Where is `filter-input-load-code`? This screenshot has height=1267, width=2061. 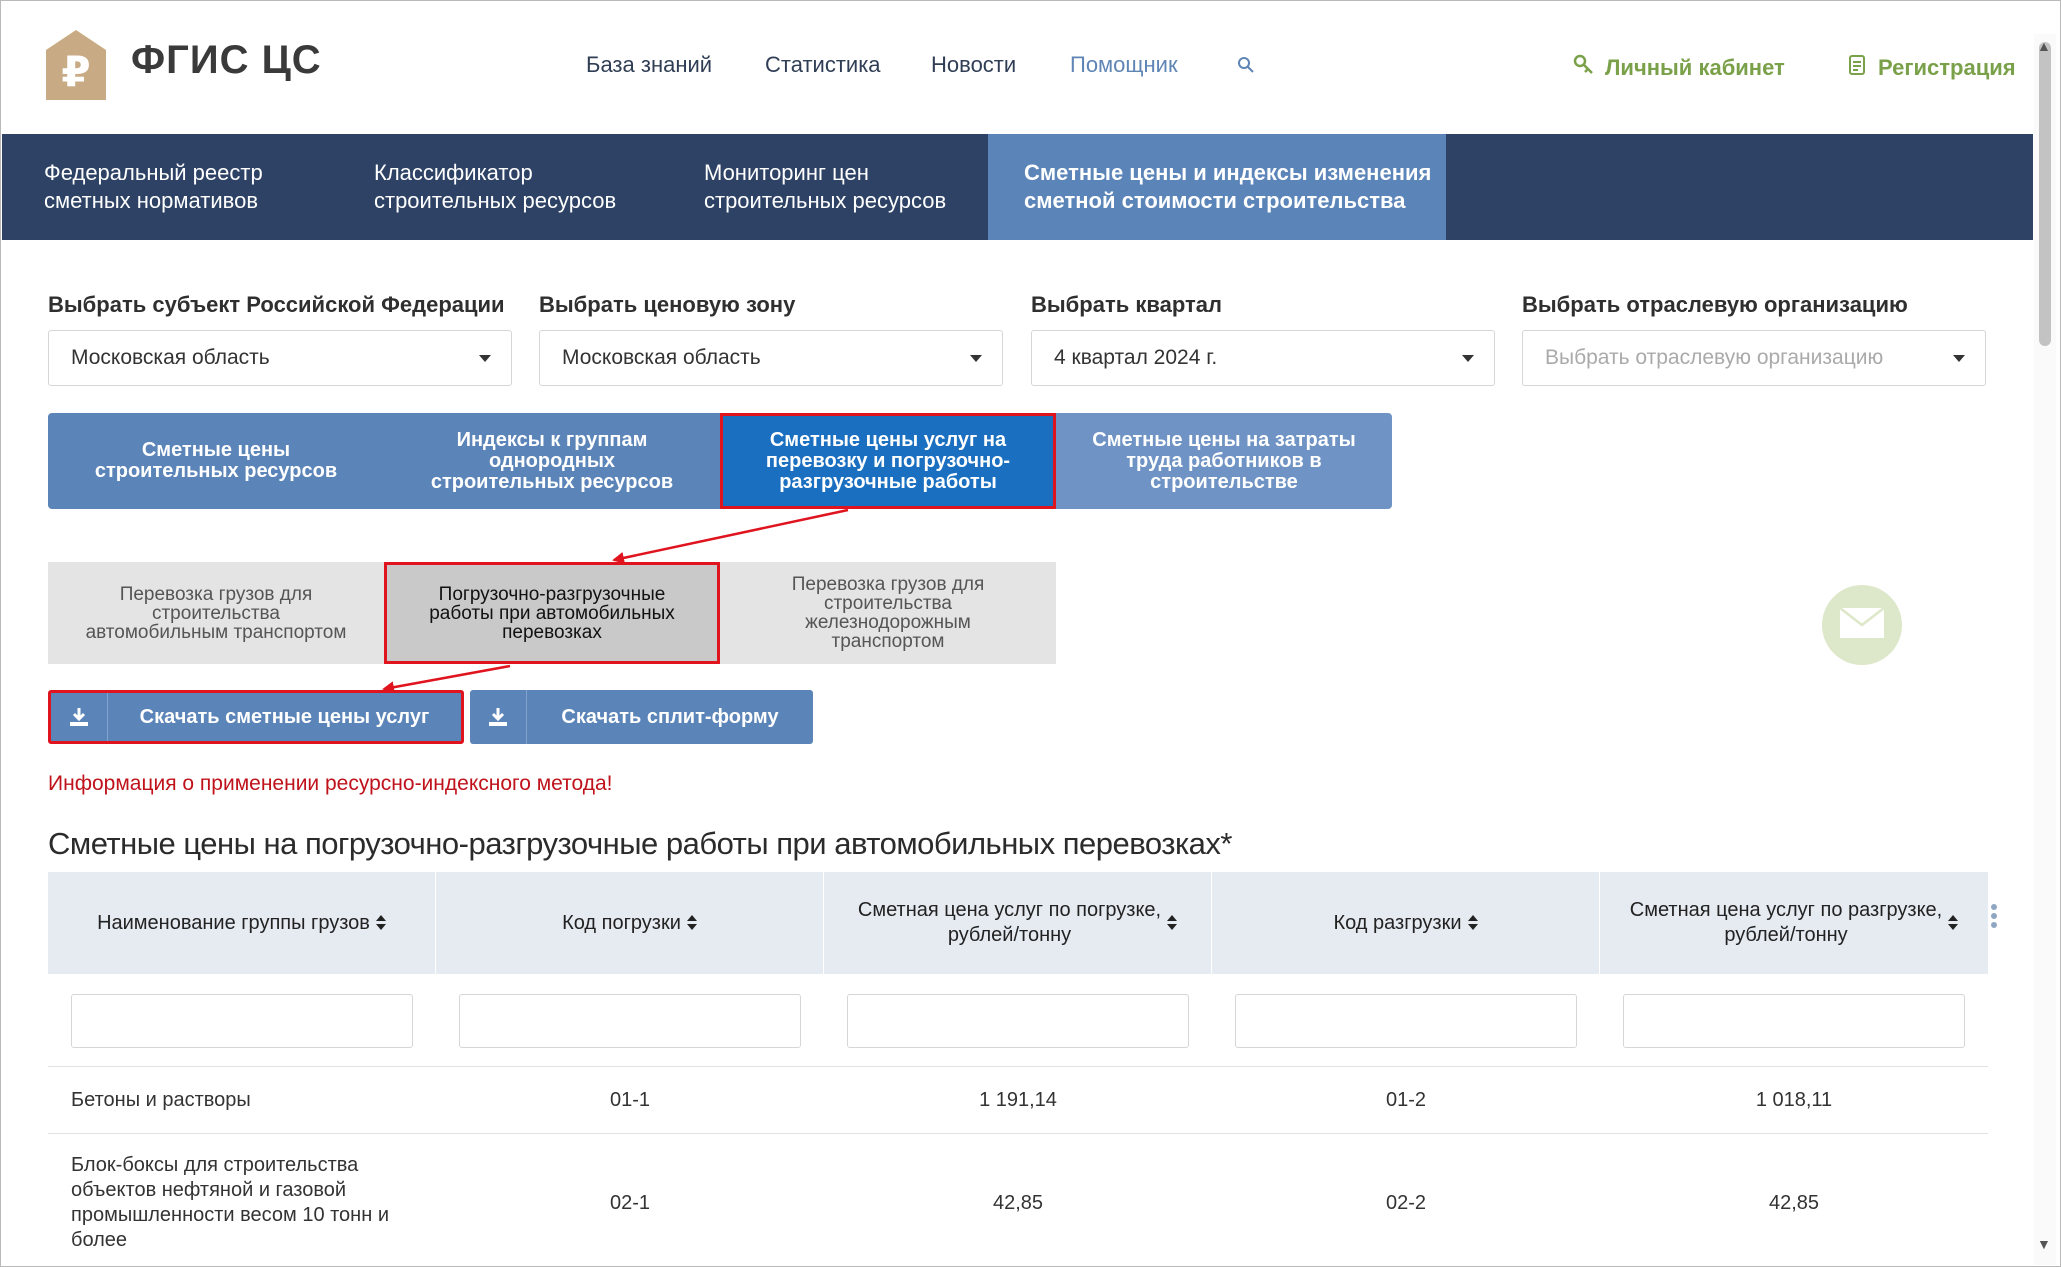 filter-input-load-code is located at coordinates (630, 1021).